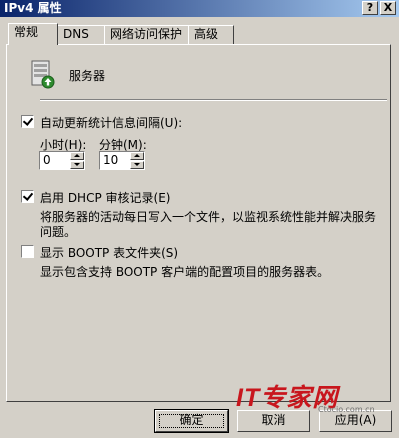 This screenshot has height=438, width=399. What do you see at coordinates (213, 100) in the screenshot?
I see `divider` at bounding box center [213, 100].